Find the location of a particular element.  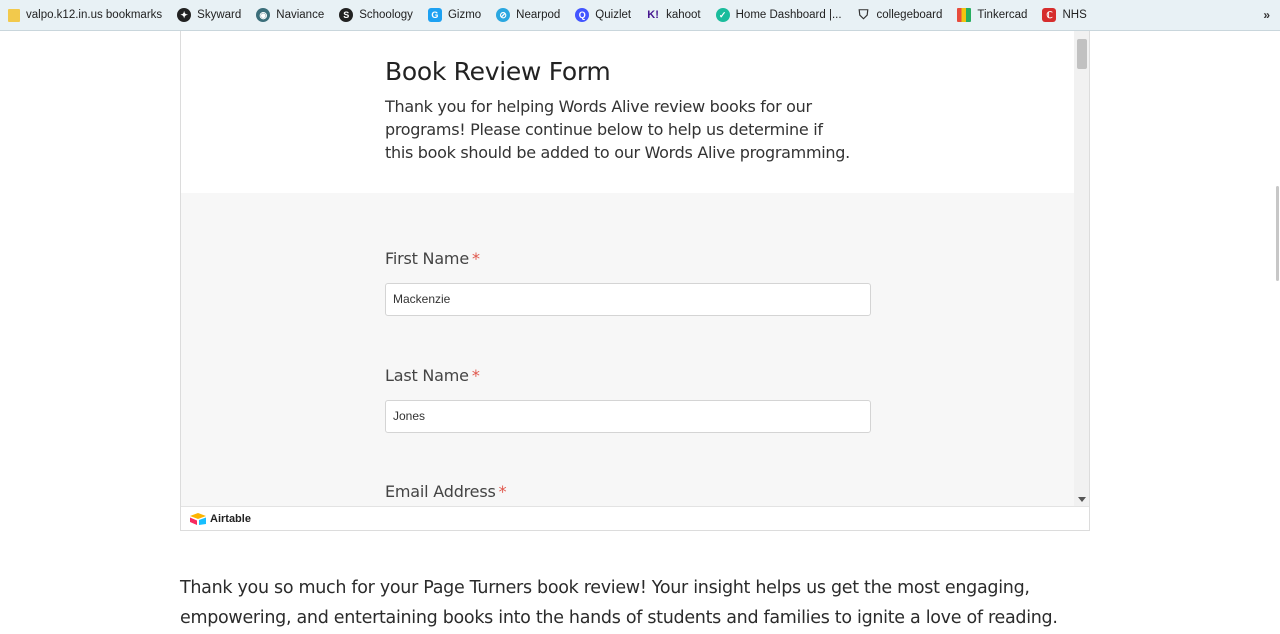

email-label-text: Email Address is located at coordinates (440, 491).